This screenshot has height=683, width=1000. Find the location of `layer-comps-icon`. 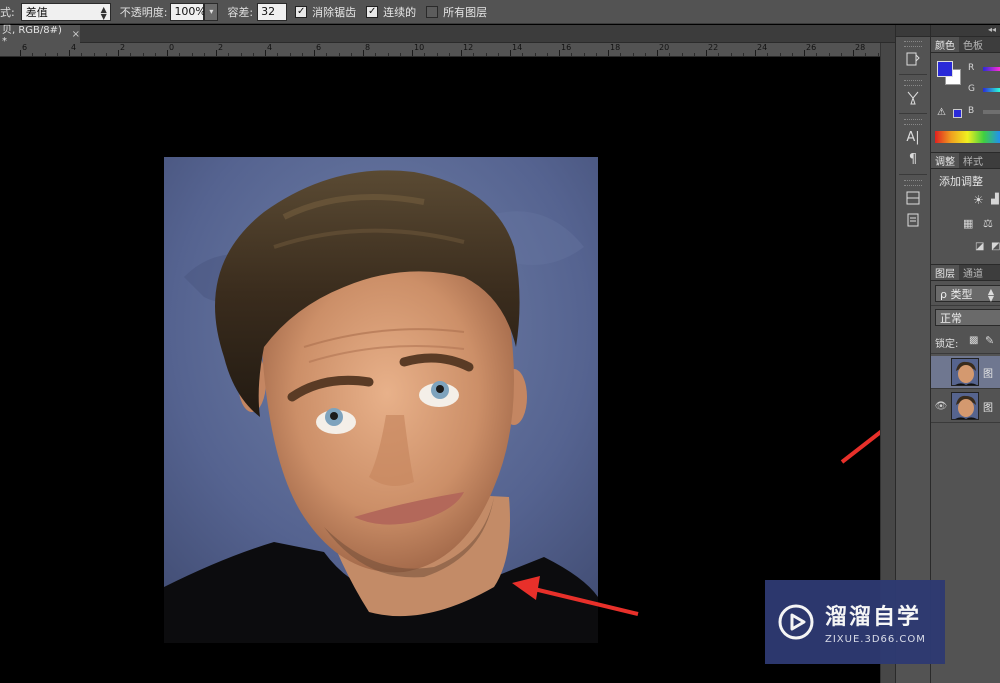

layer-comps-icon is located at coordinates (913, 198).